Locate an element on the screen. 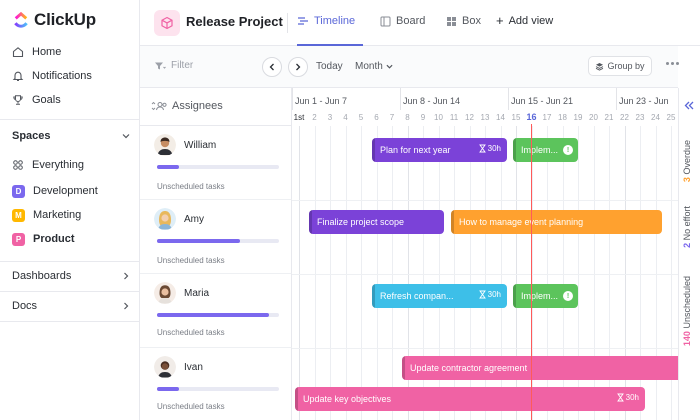 The width and height of the screenshot is (700, 420). assignee-row: Amy Unscheduled tasks is located at coordinates (216, 237).